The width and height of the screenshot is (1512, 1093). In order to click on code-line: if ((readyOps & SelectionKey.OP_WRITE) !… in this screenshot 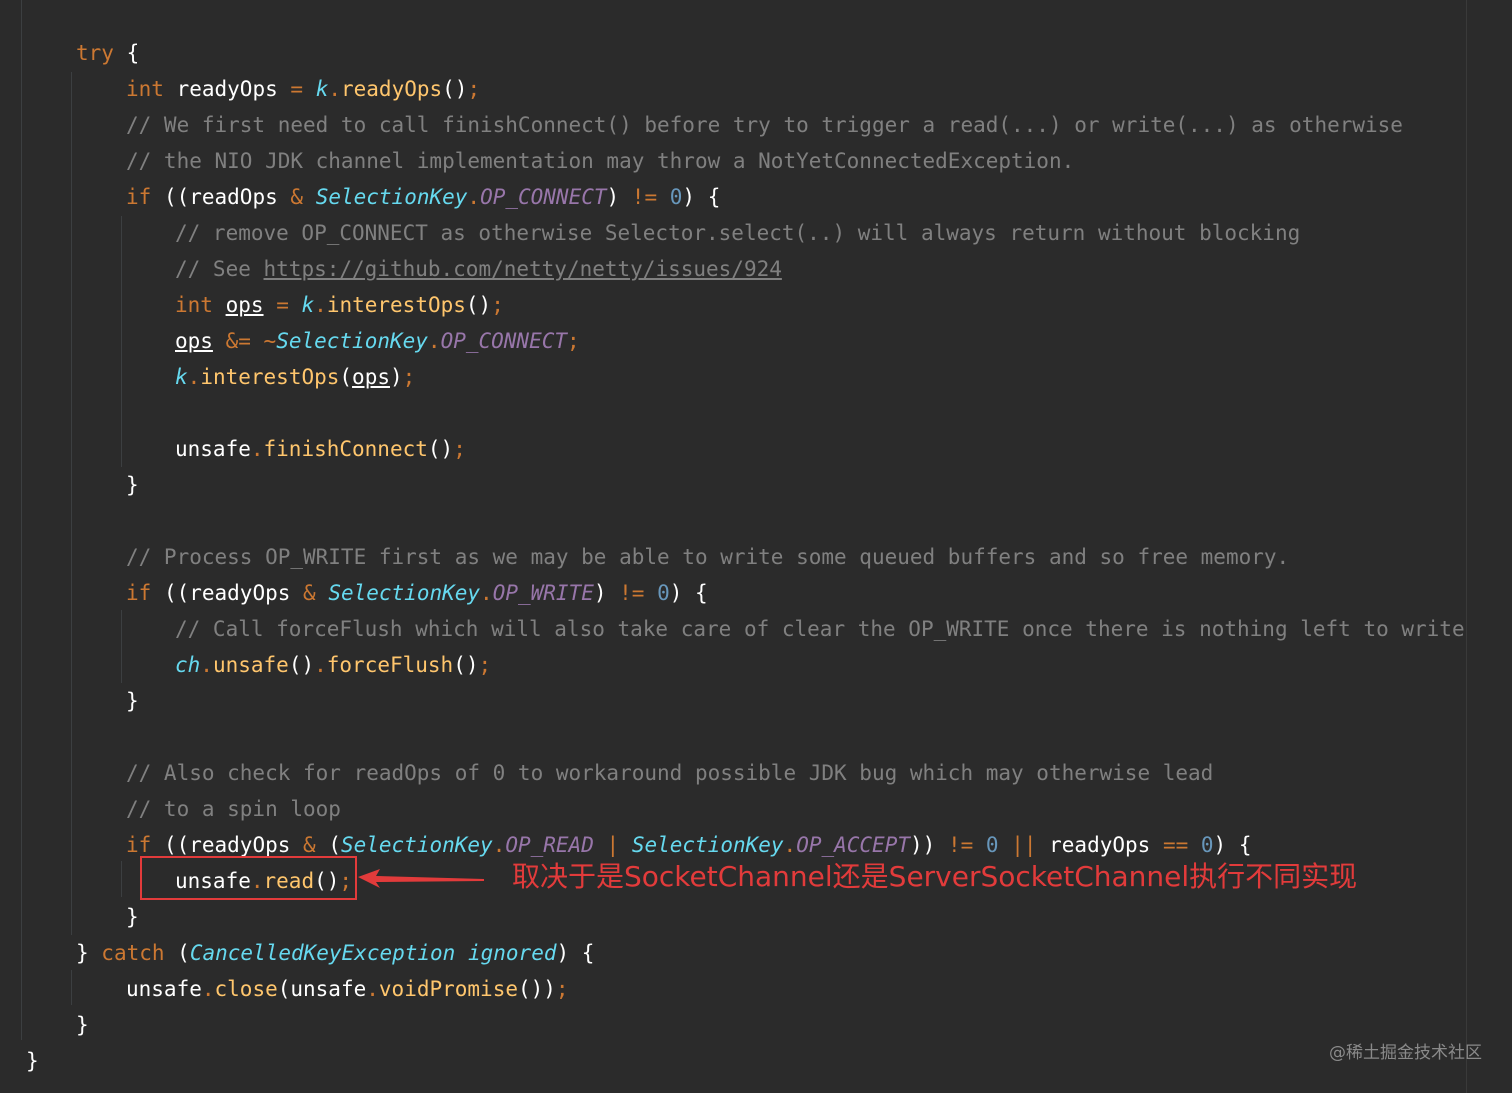, I will do `click(417, 593)`.